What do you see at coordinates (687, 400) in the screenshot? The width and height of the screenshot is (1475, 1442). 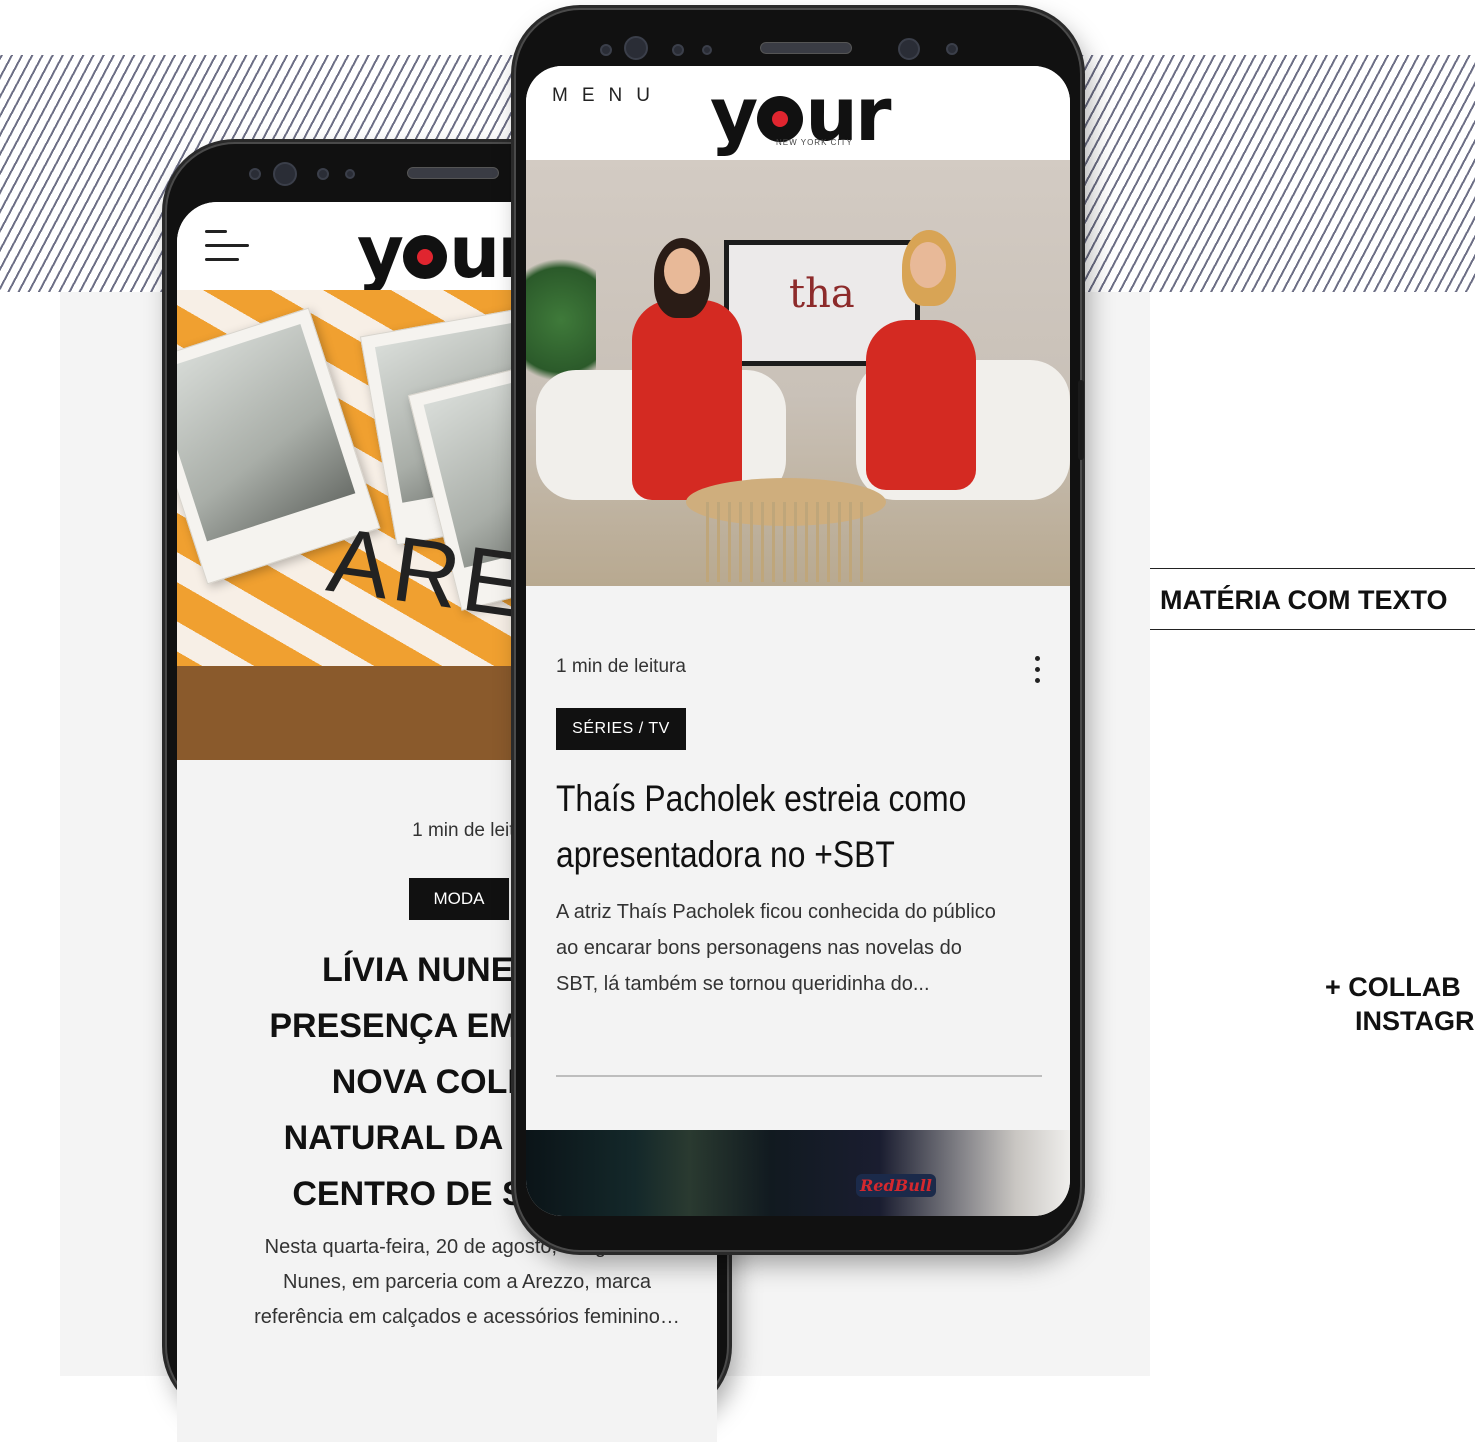 I see `person-left` at bounding box center [687, 400].